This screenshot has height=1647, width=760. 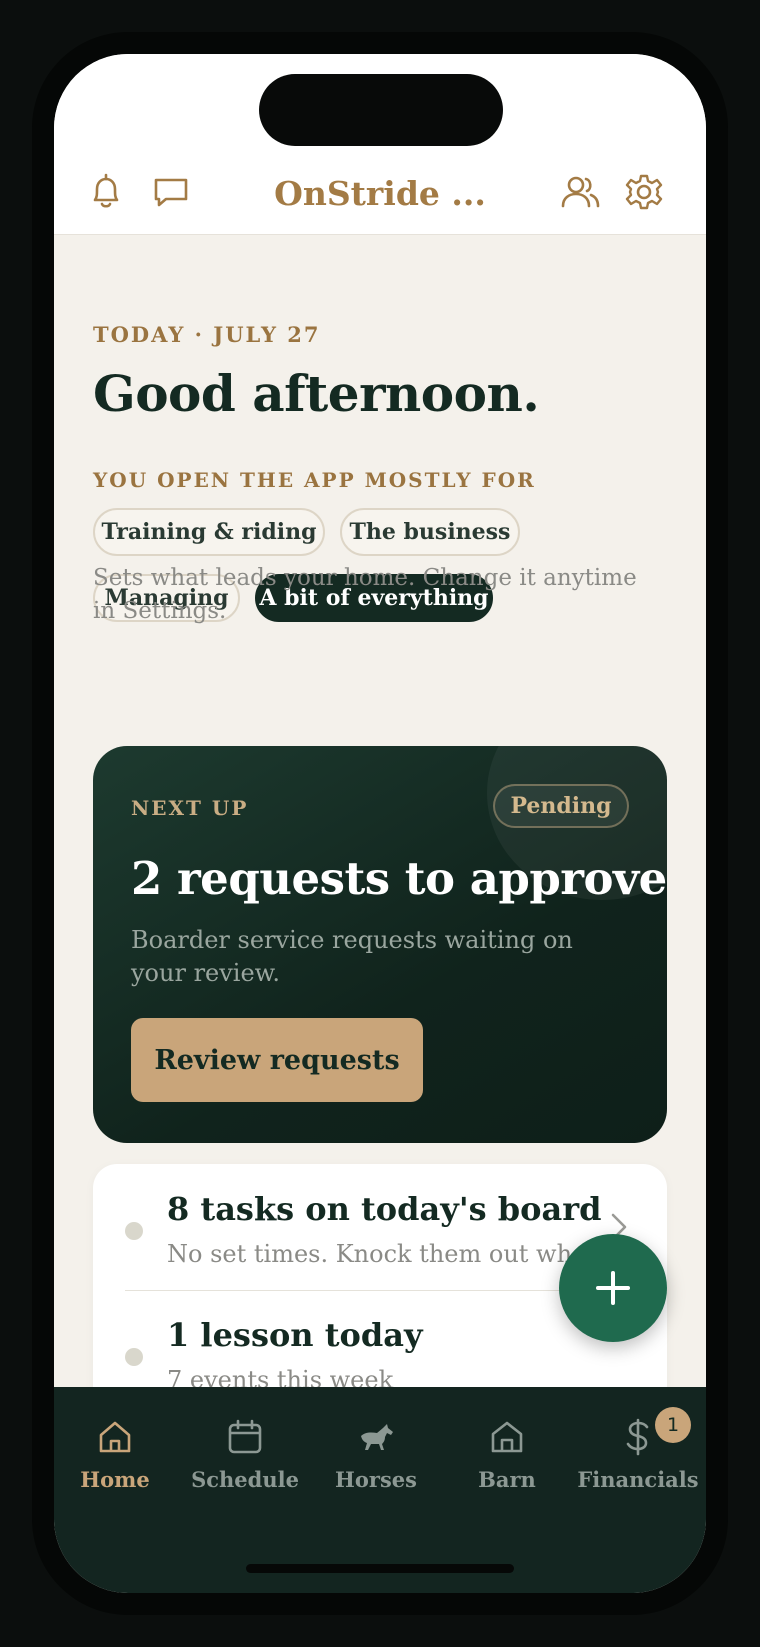 I want to click on users-icon, so click(x=581, y=192).